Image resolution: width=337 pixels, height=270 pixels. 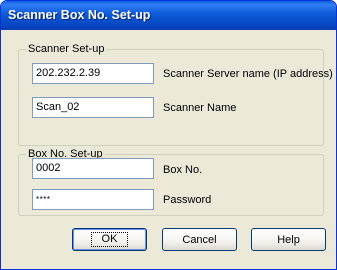 I want to click on ok-button: OK, so click(x=109, y=239).